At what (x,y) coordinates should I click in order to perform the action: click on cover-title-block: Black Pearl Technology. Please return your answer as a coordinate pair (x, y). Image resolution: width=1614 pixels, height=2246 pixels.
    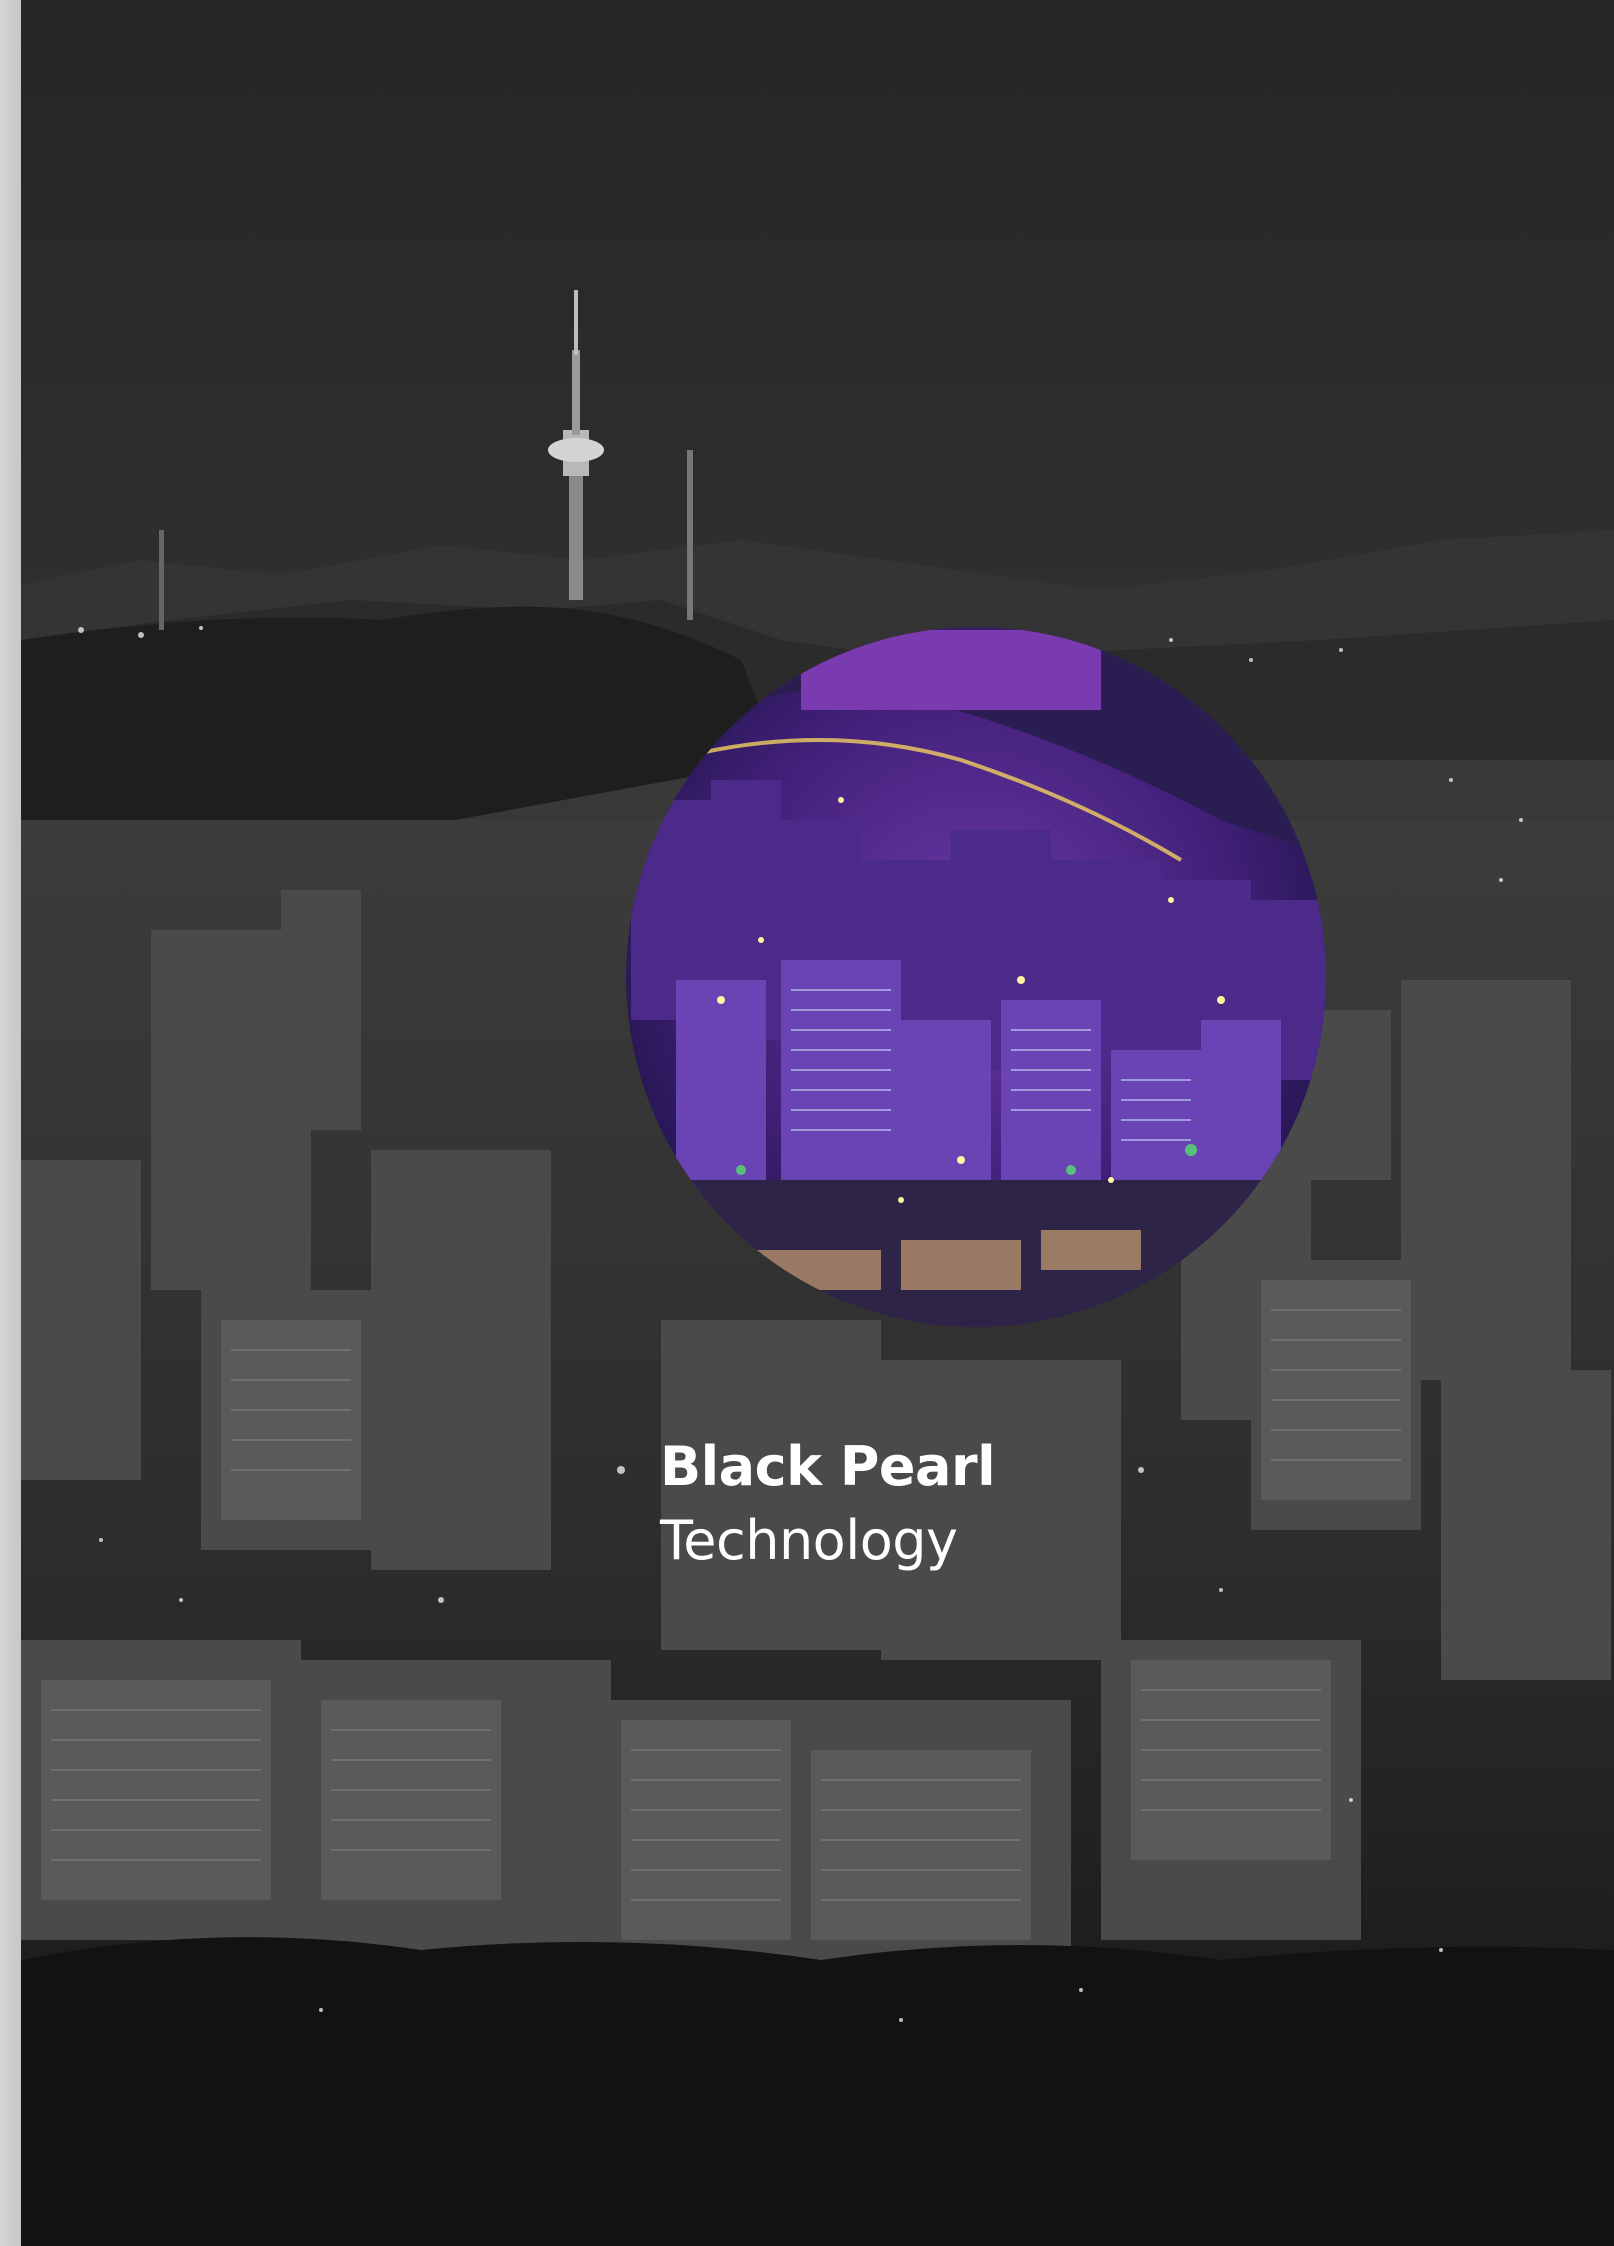
    Looking at the image, I should click on (870, 1504).